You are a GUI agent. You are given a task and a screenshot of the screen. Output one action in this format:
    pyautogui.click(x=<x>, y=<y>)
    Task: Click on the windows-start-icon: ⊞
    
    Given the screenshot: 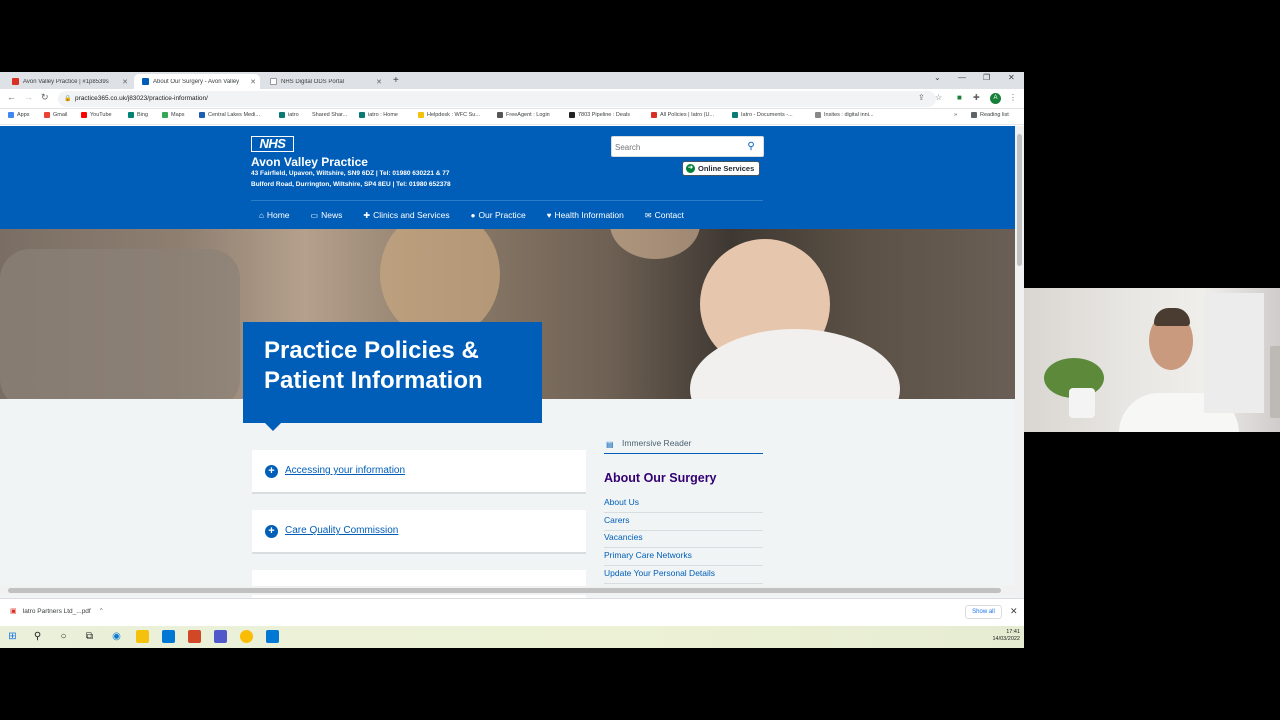 What is the action you would take?
    pyautogui.click(x=12, y=636)
    